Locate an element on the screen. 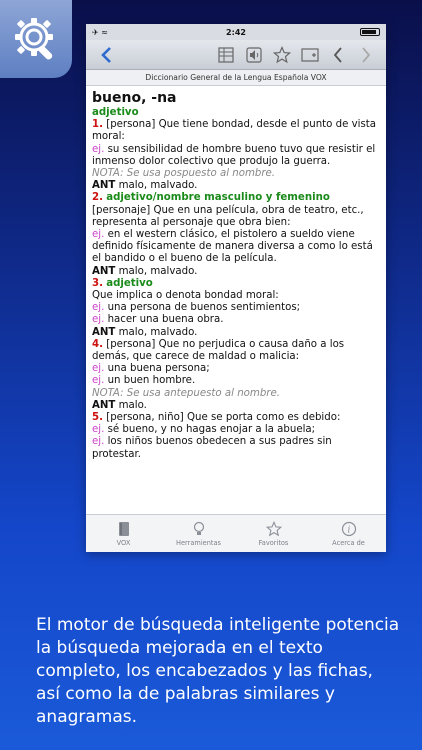 The height and width of the screenshot is (750, 422). previous-button is located at coordinates (338, 55).